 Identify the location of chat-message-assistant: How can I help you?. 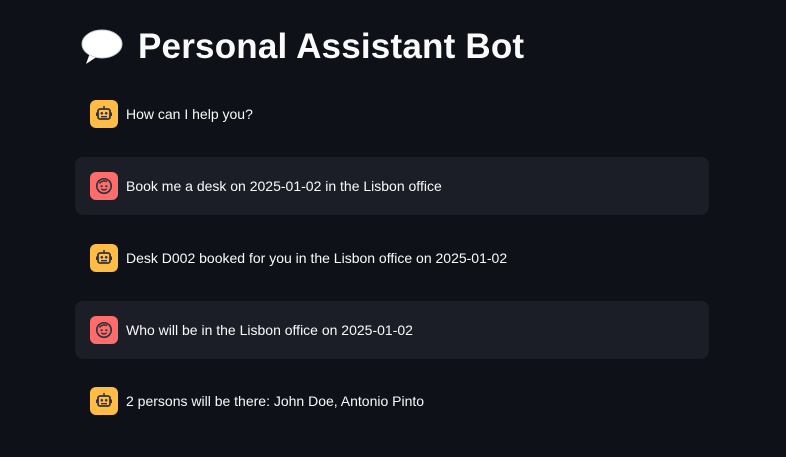
(392, 114).